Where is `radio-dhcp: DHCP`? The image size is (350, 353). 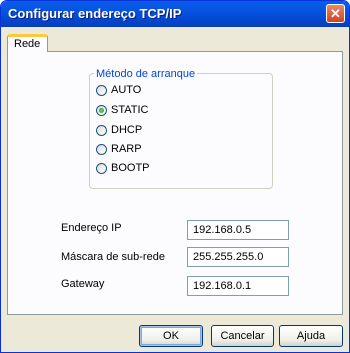
radio-dhcp: DHCP is located at coordinates (119, 130).